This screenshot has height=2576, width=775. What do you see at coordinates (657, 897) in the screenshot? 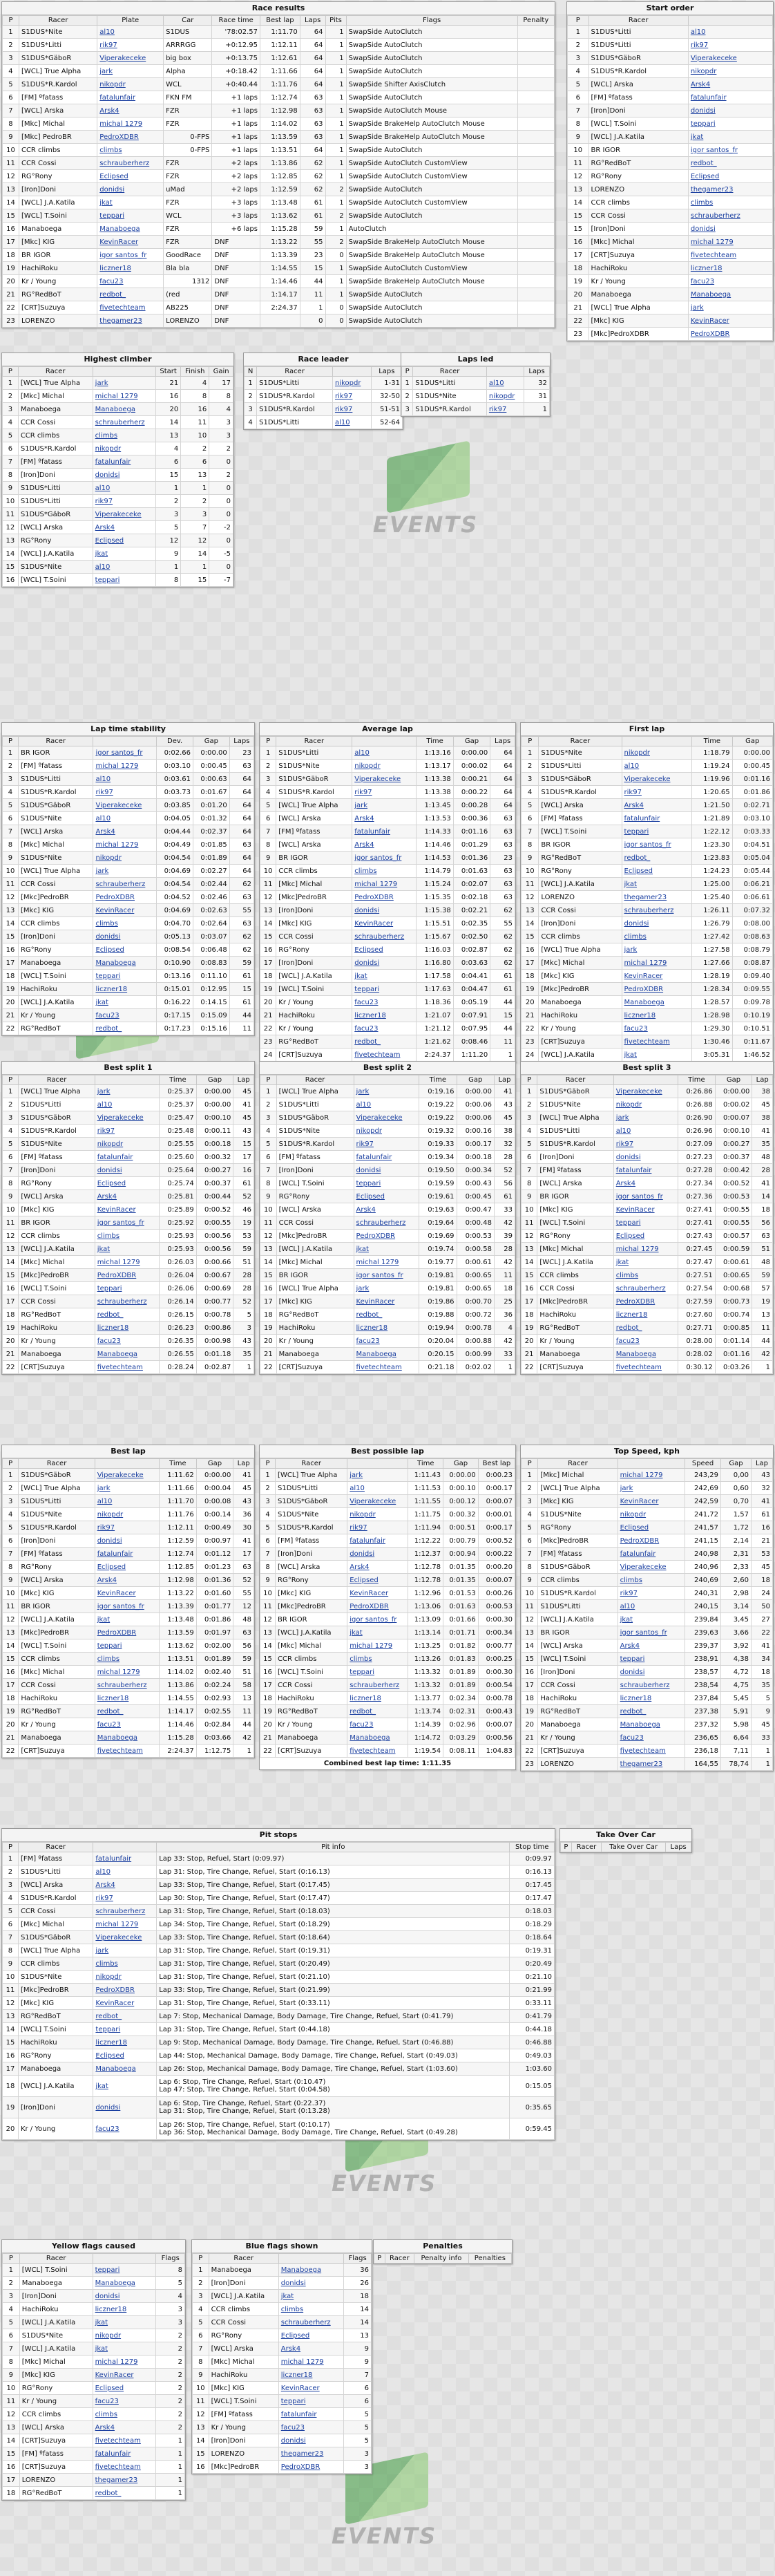
I see `player-link: thegamer23` at bounding box center [657, 897].